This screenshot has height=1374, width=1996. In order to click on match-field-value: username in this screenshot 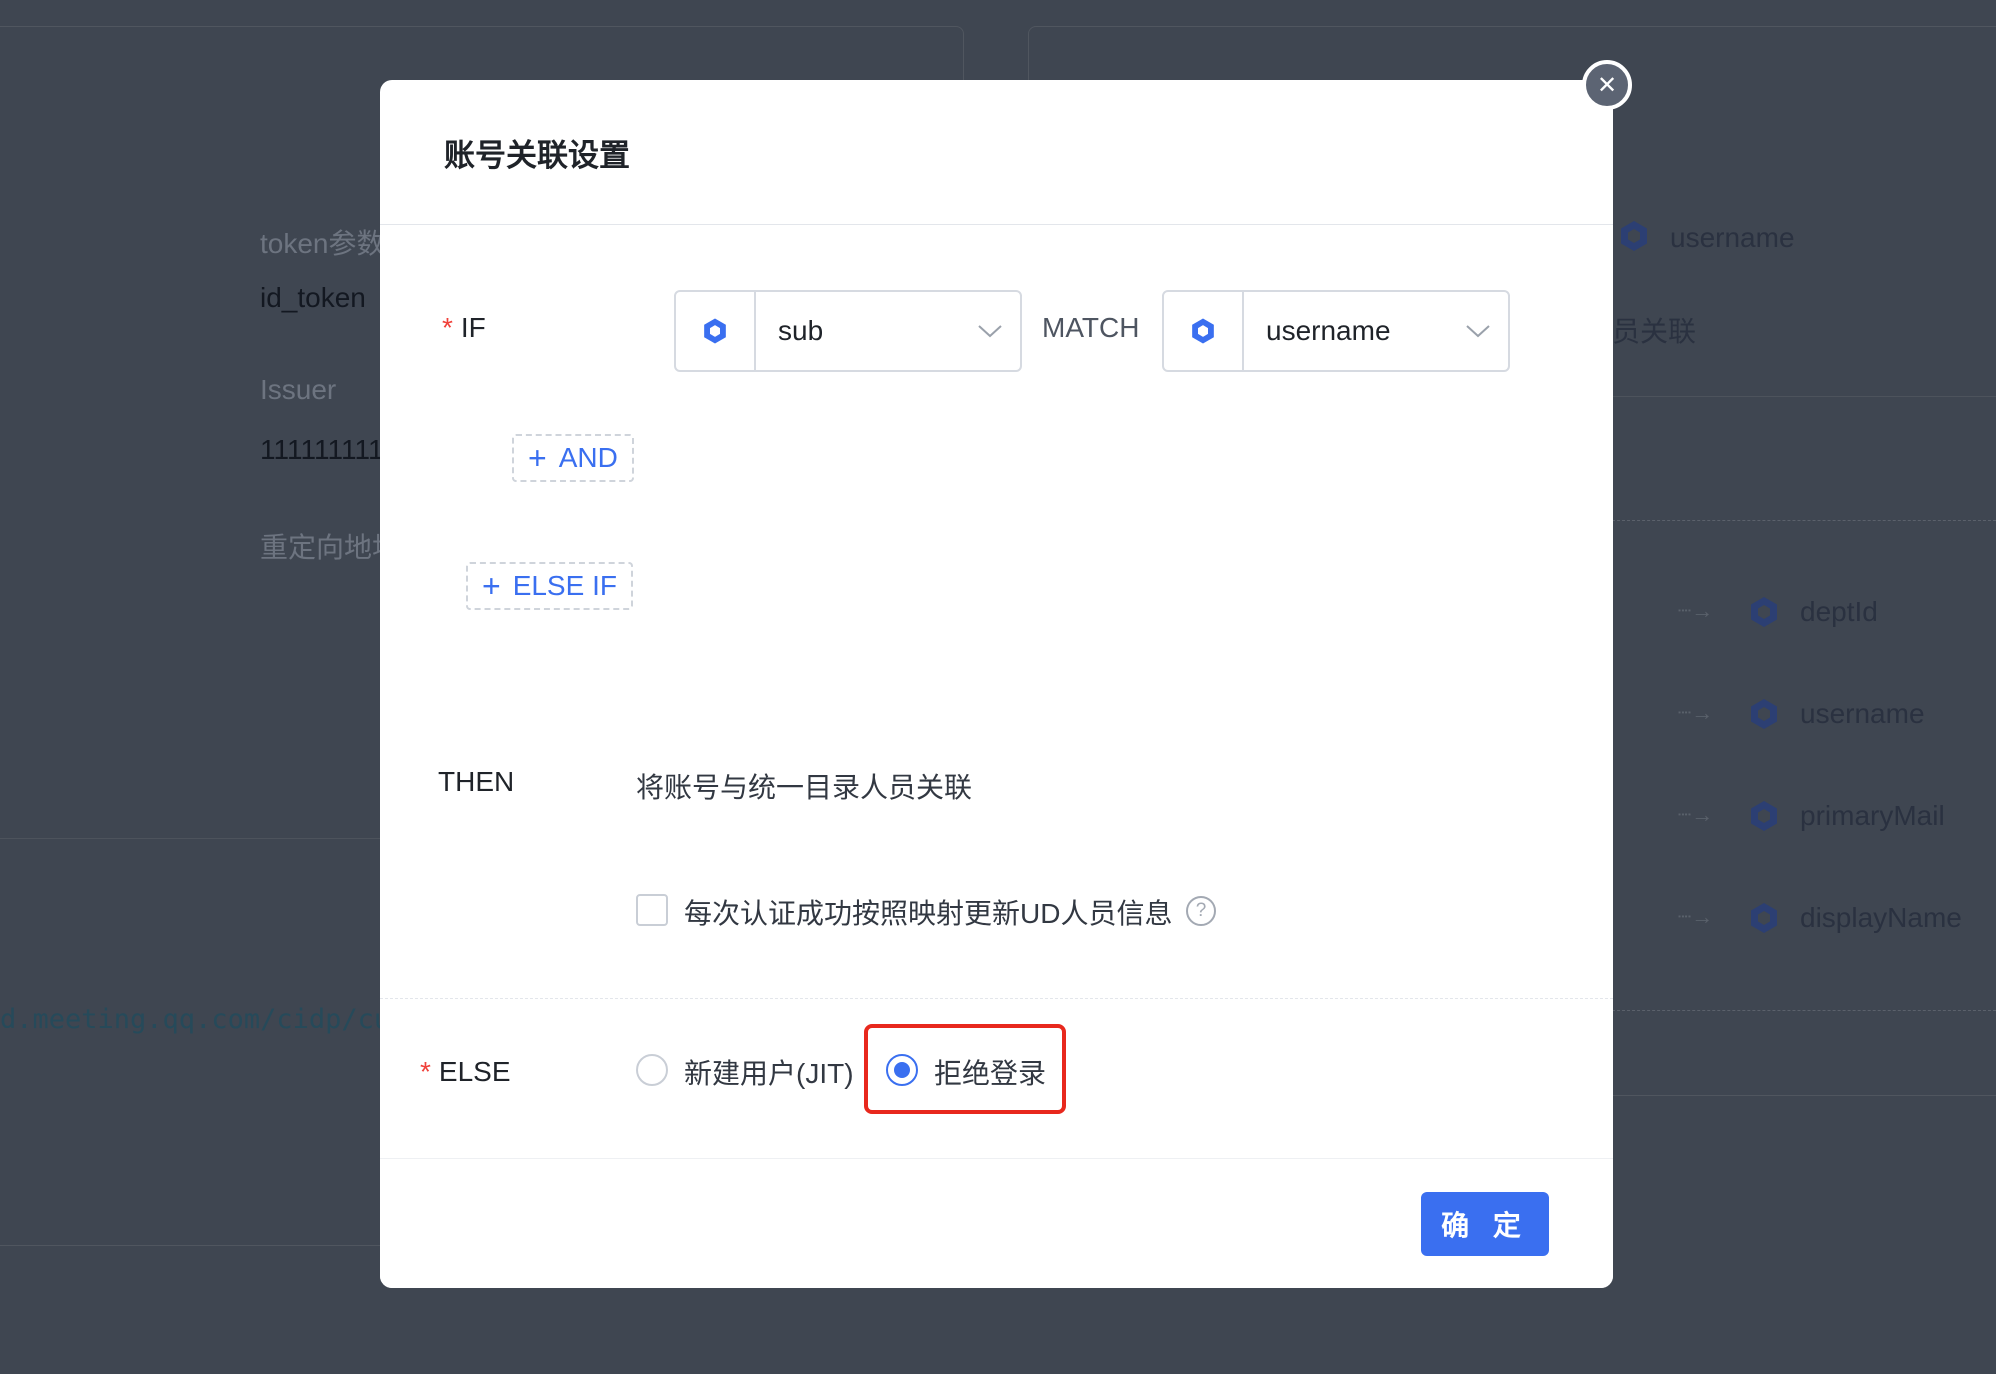, I will do `click(1328, 330)`.